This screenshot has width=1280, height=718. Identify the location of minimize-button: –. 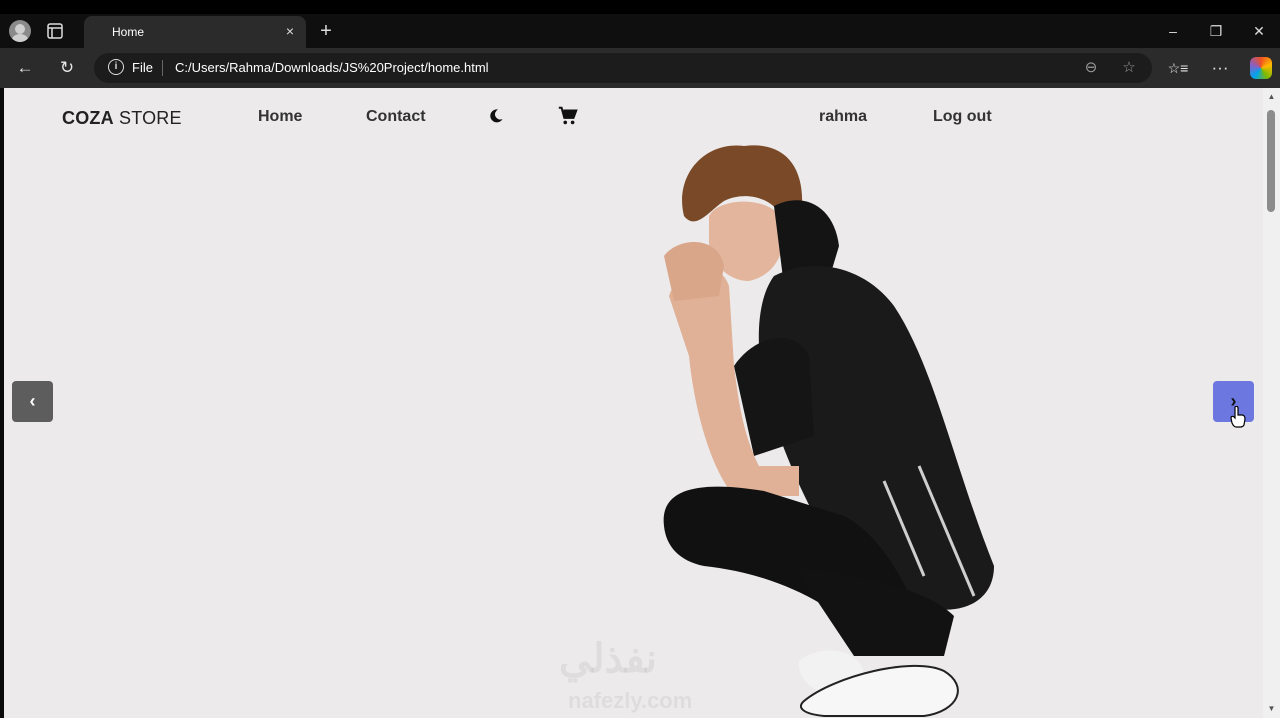
(1173, 31).